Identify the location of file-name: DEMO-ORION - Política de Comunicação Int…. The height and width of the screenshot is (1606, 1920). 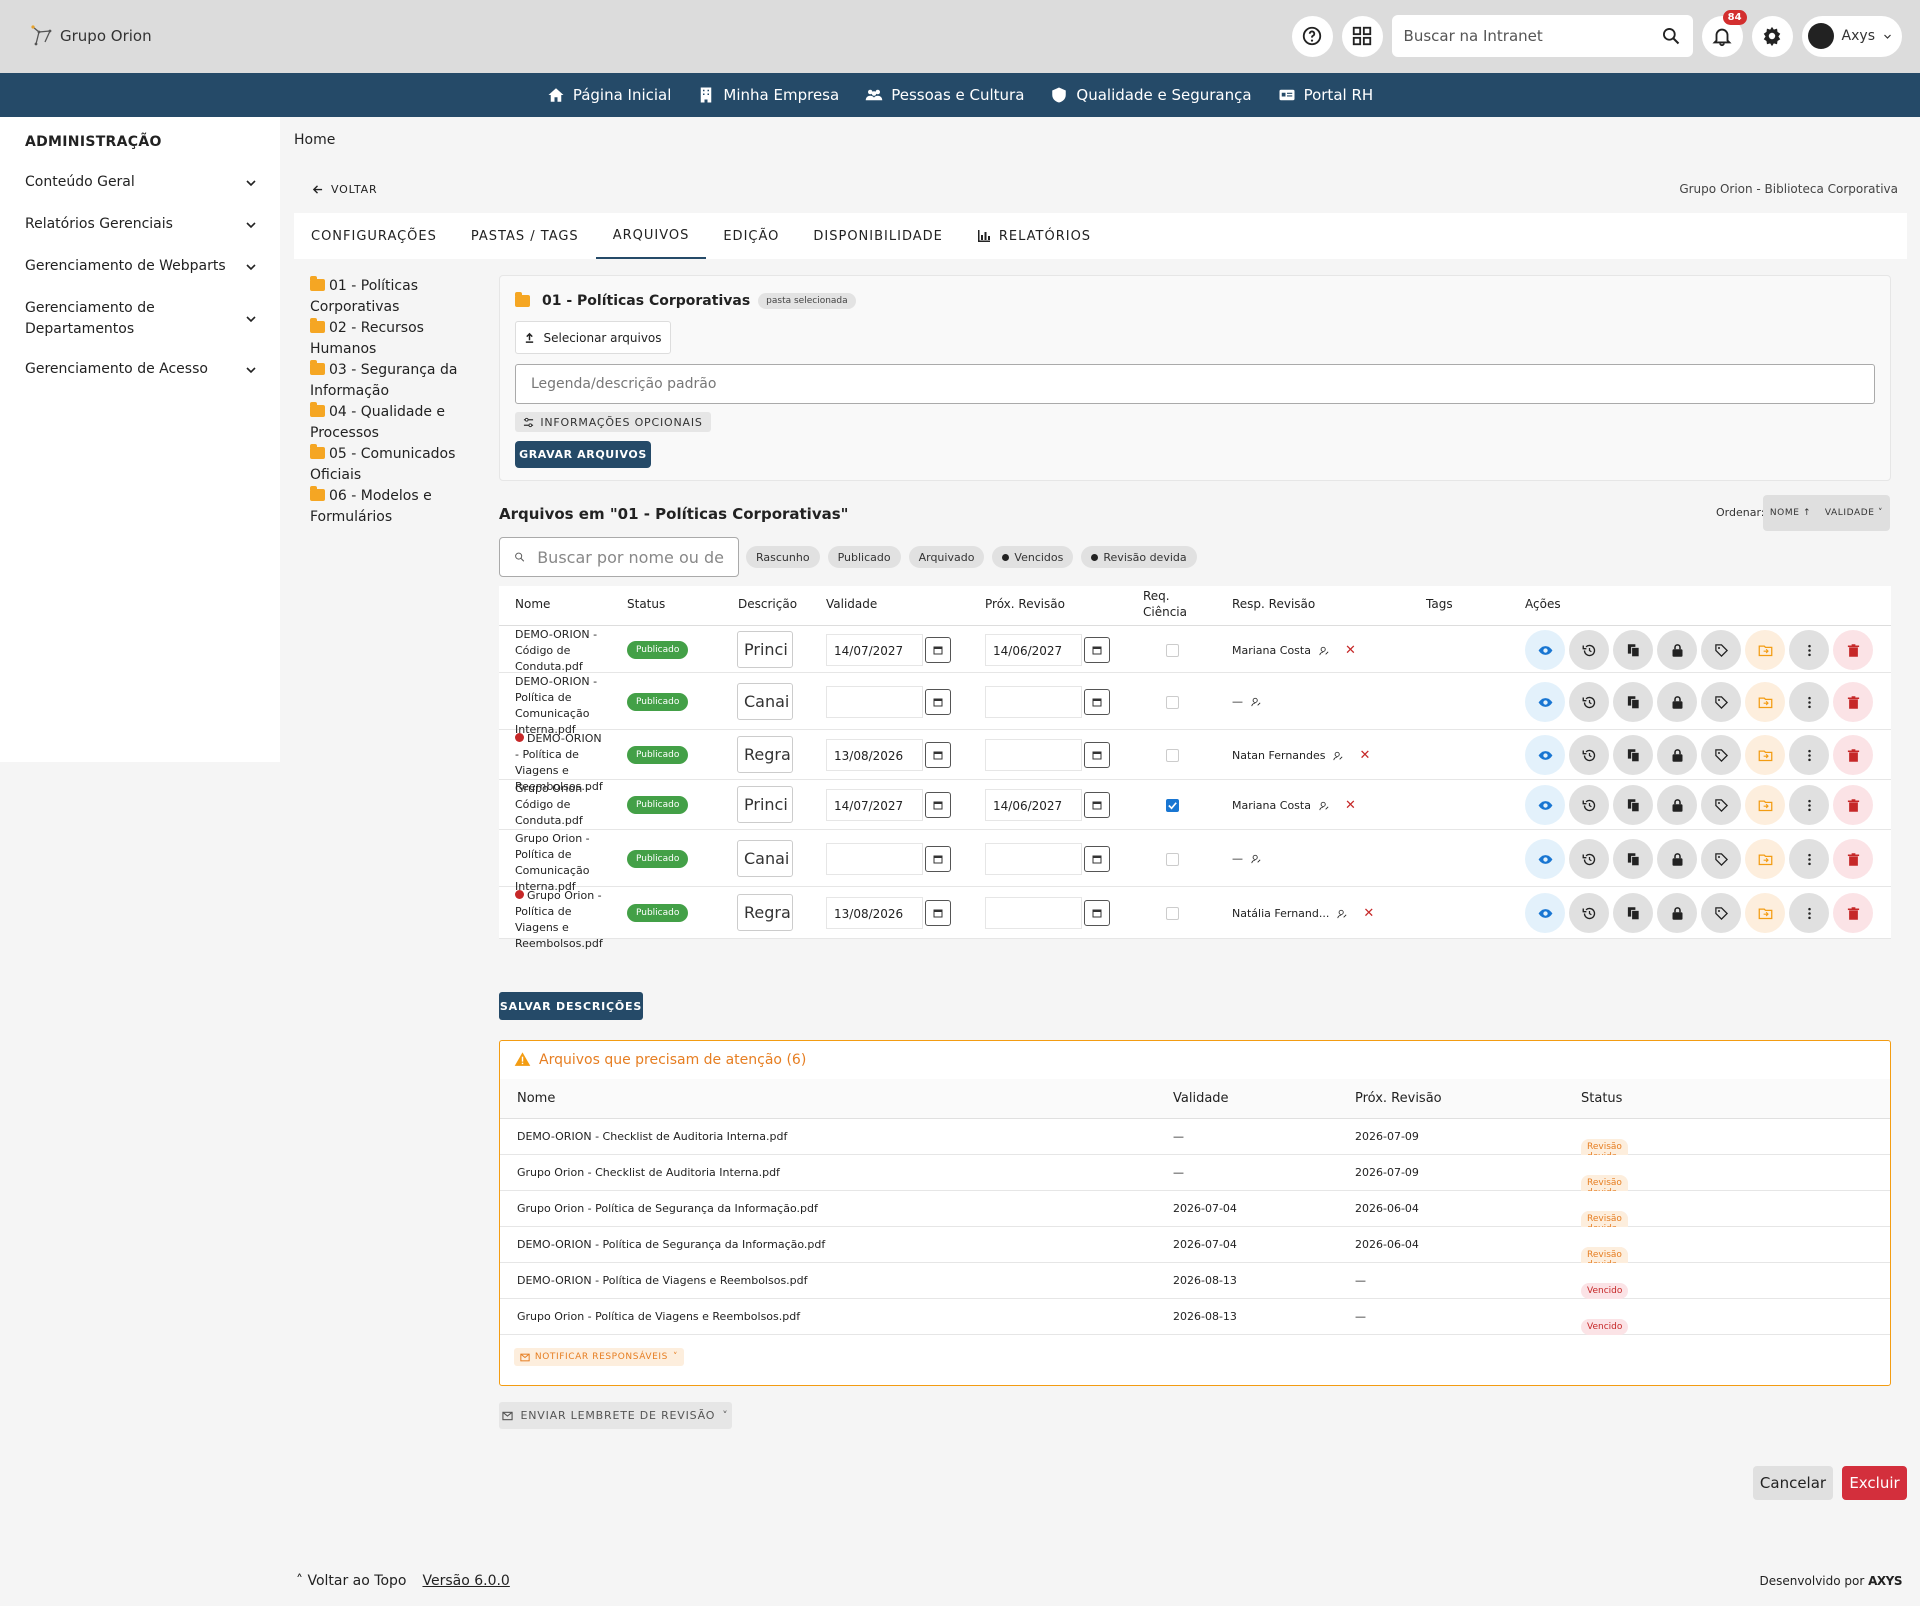
(560, 706).